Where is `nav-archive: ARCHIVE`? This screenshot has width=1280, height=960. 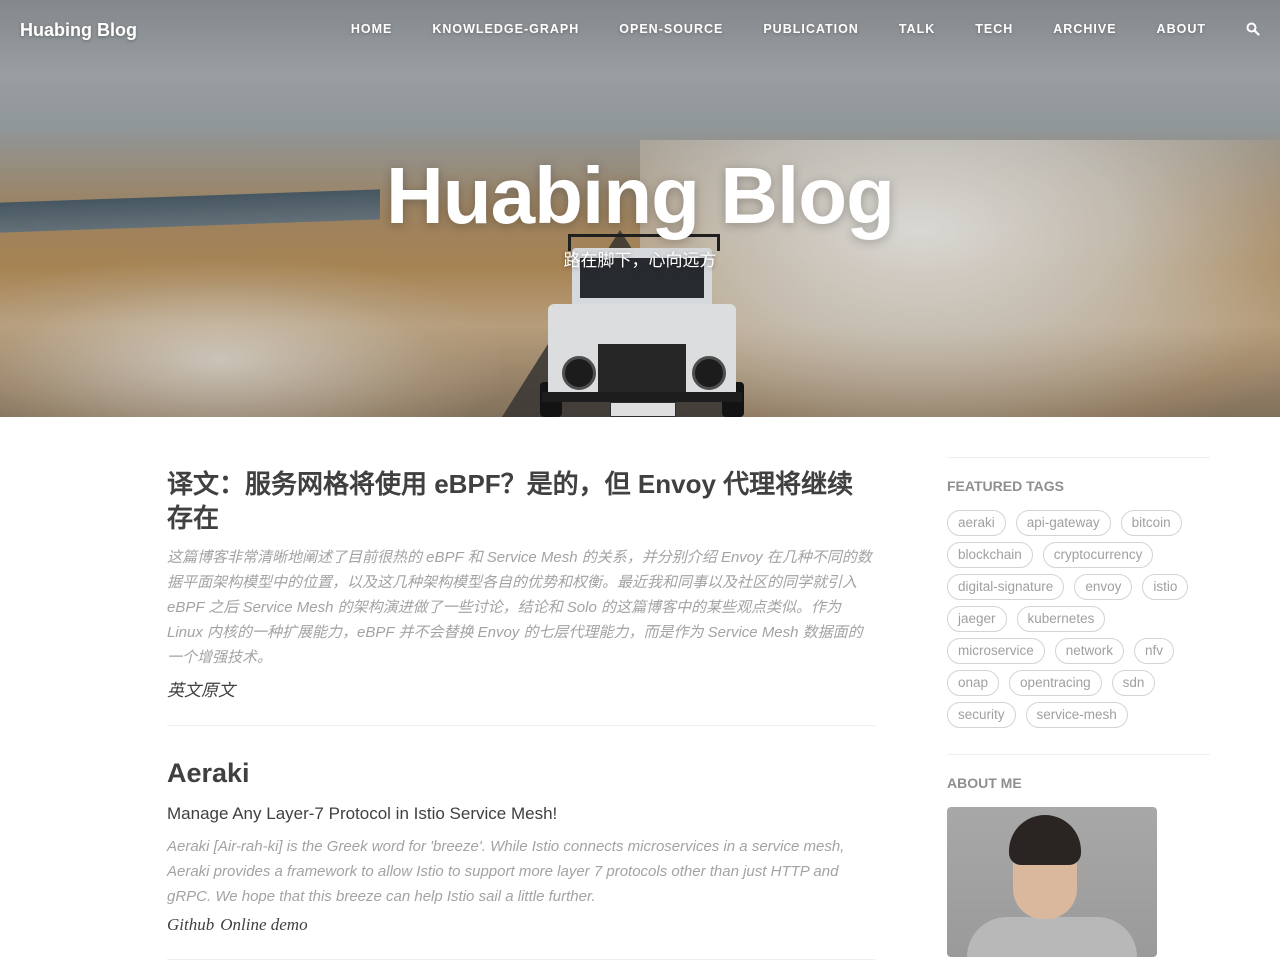
nav-archive: ARCHIVE is located at coordinates (1084, 29).